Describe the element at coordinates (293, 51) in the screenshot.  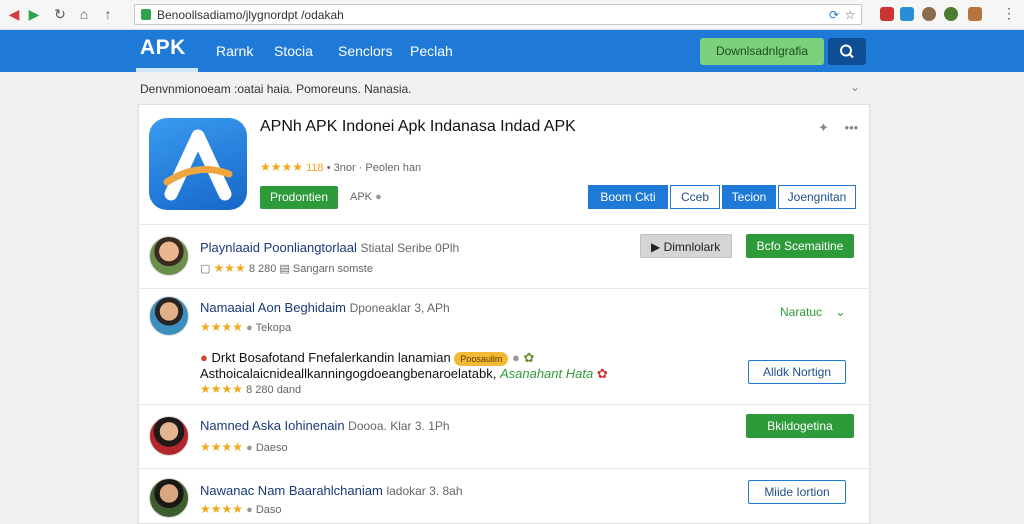
I see `nav-link-social: Stocia` at that location.